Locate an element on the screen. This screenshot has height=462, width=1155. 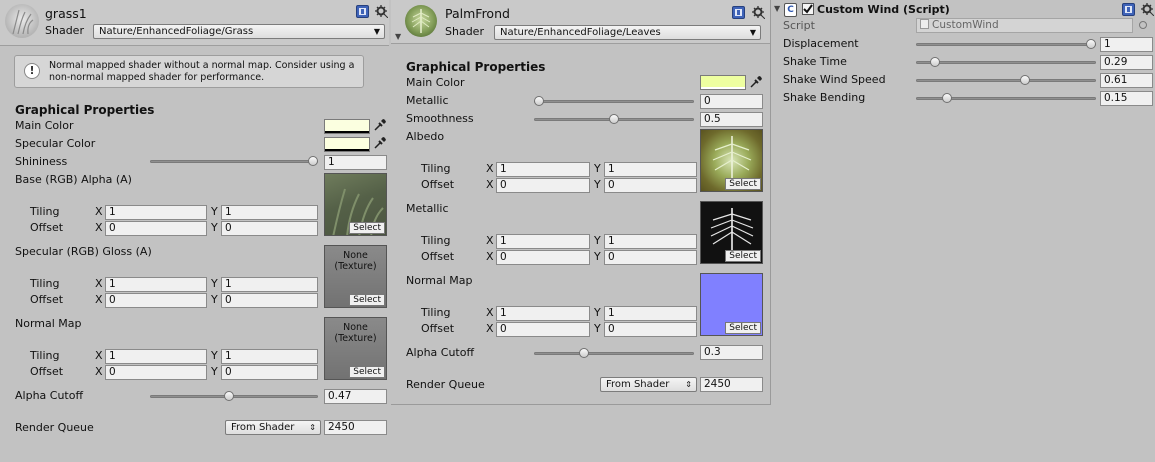
base-offset-x: 0 is located at coordinates (156, 228).